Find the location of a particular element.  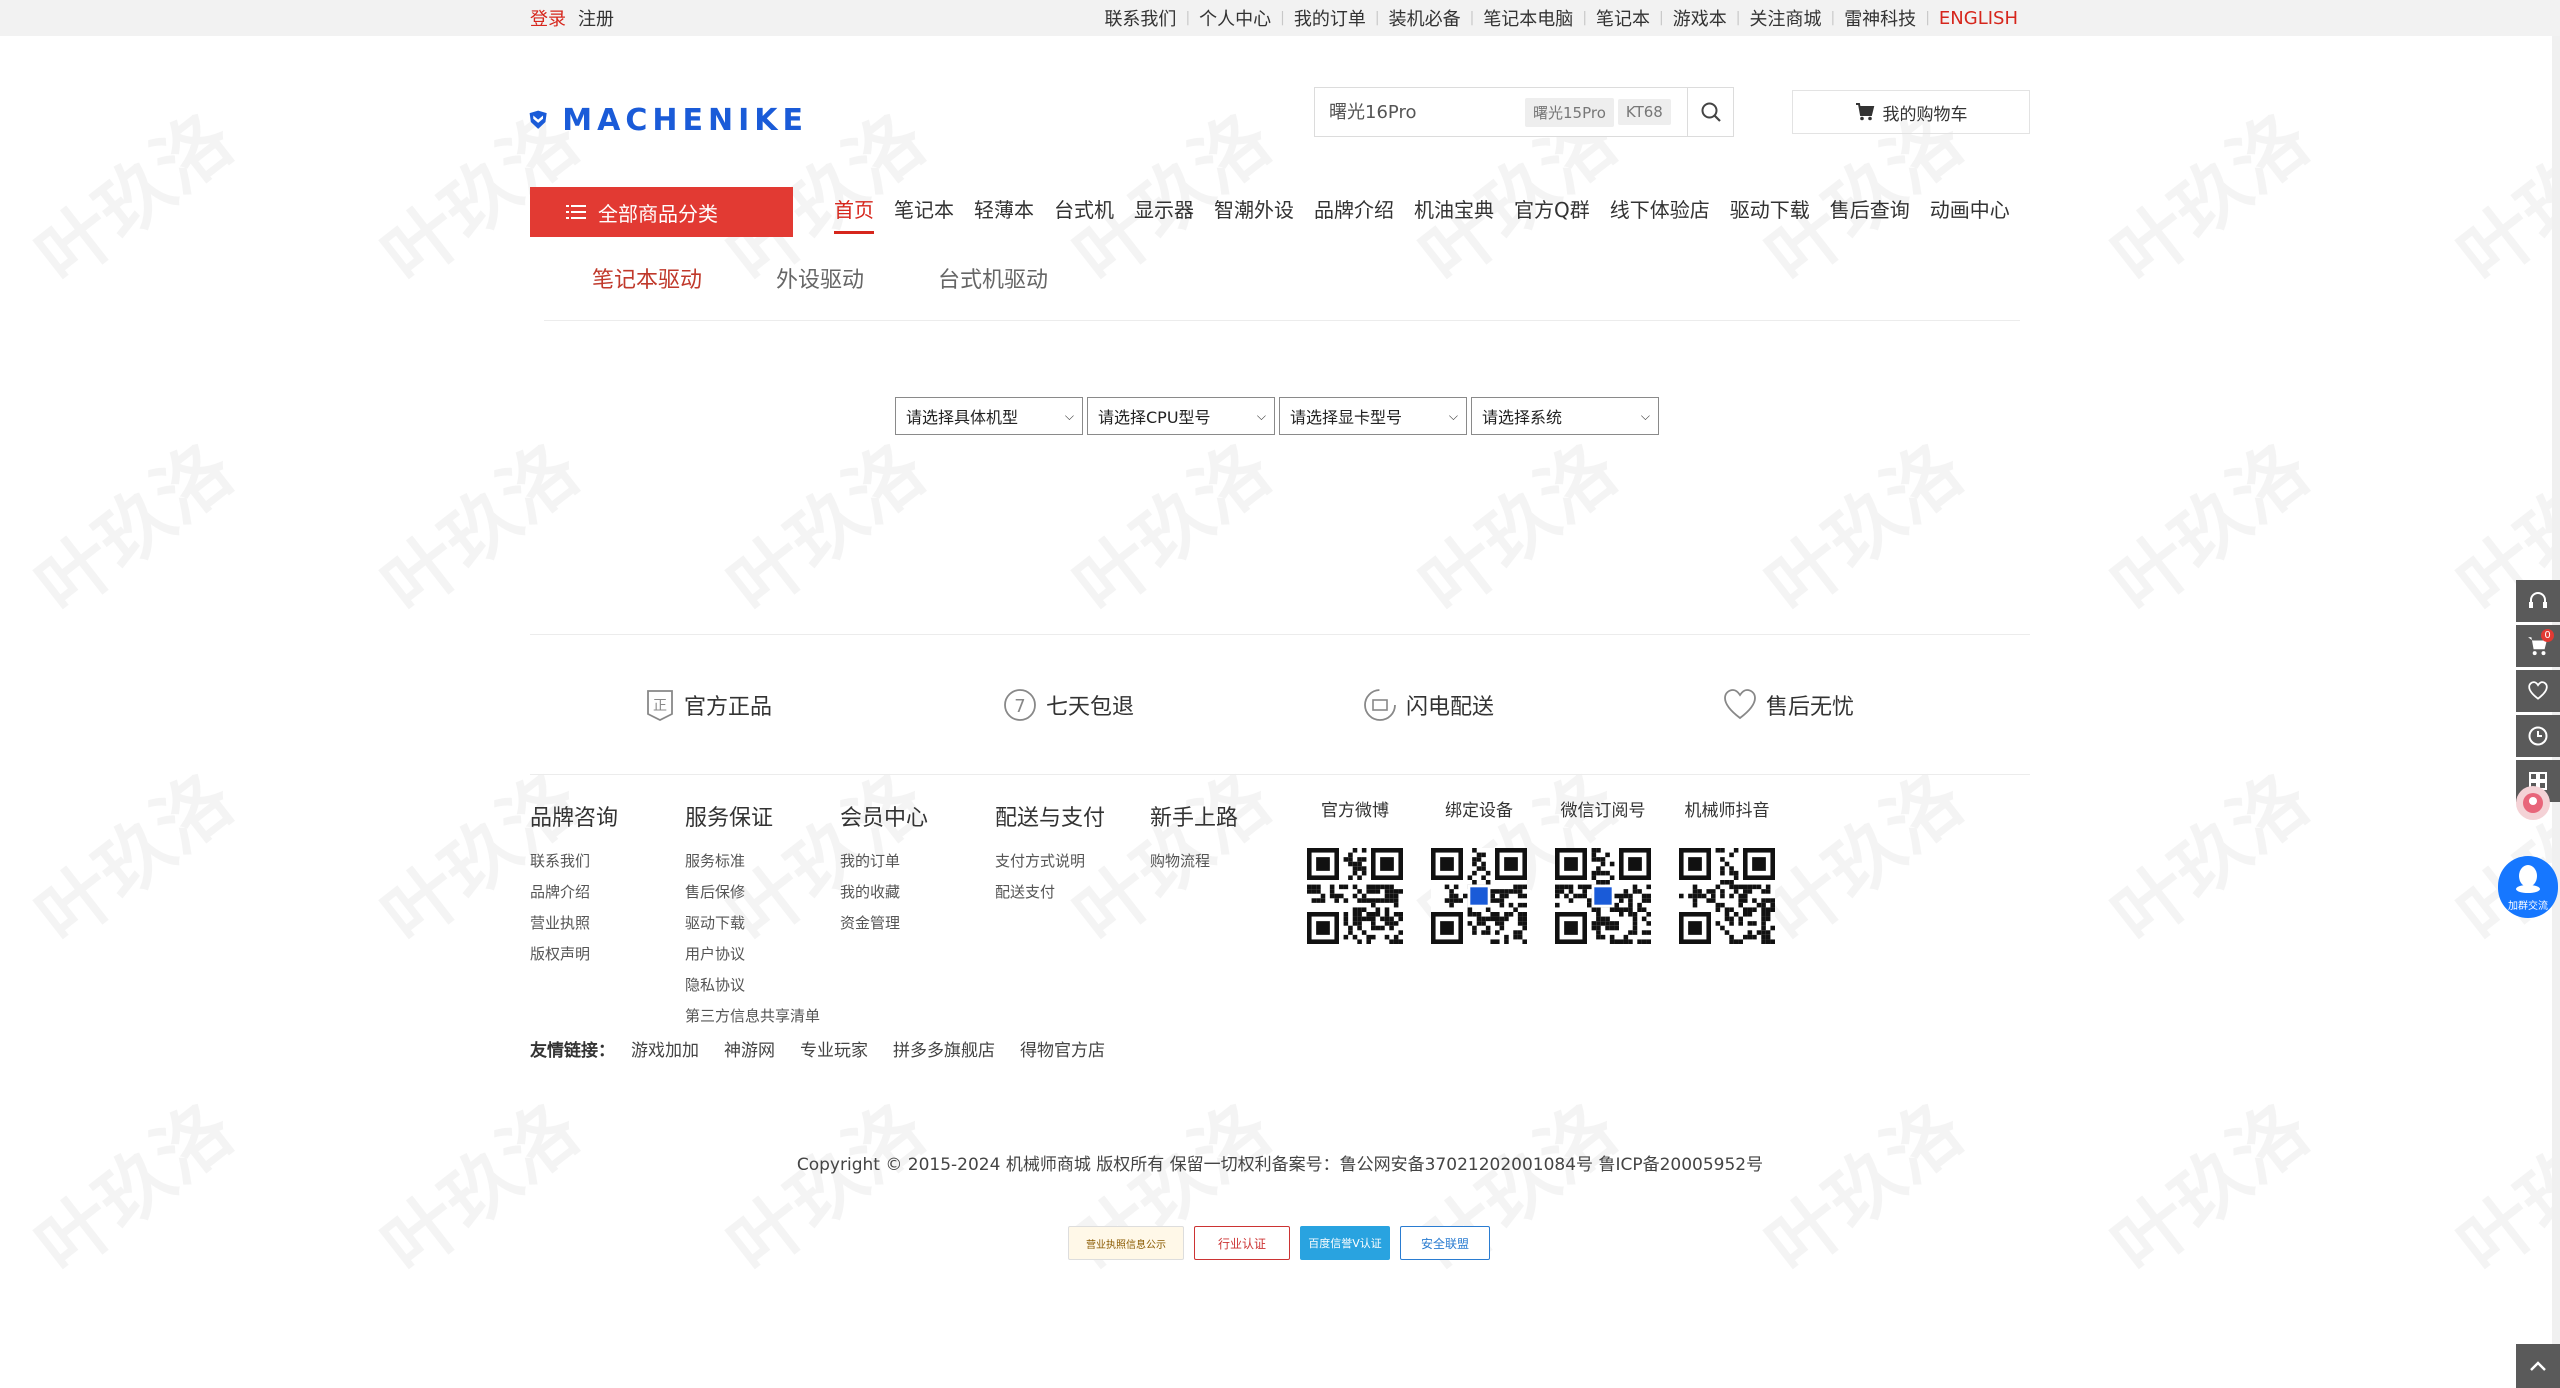

friend-link: 专业玩家 is located at coordinates (834, 1048).